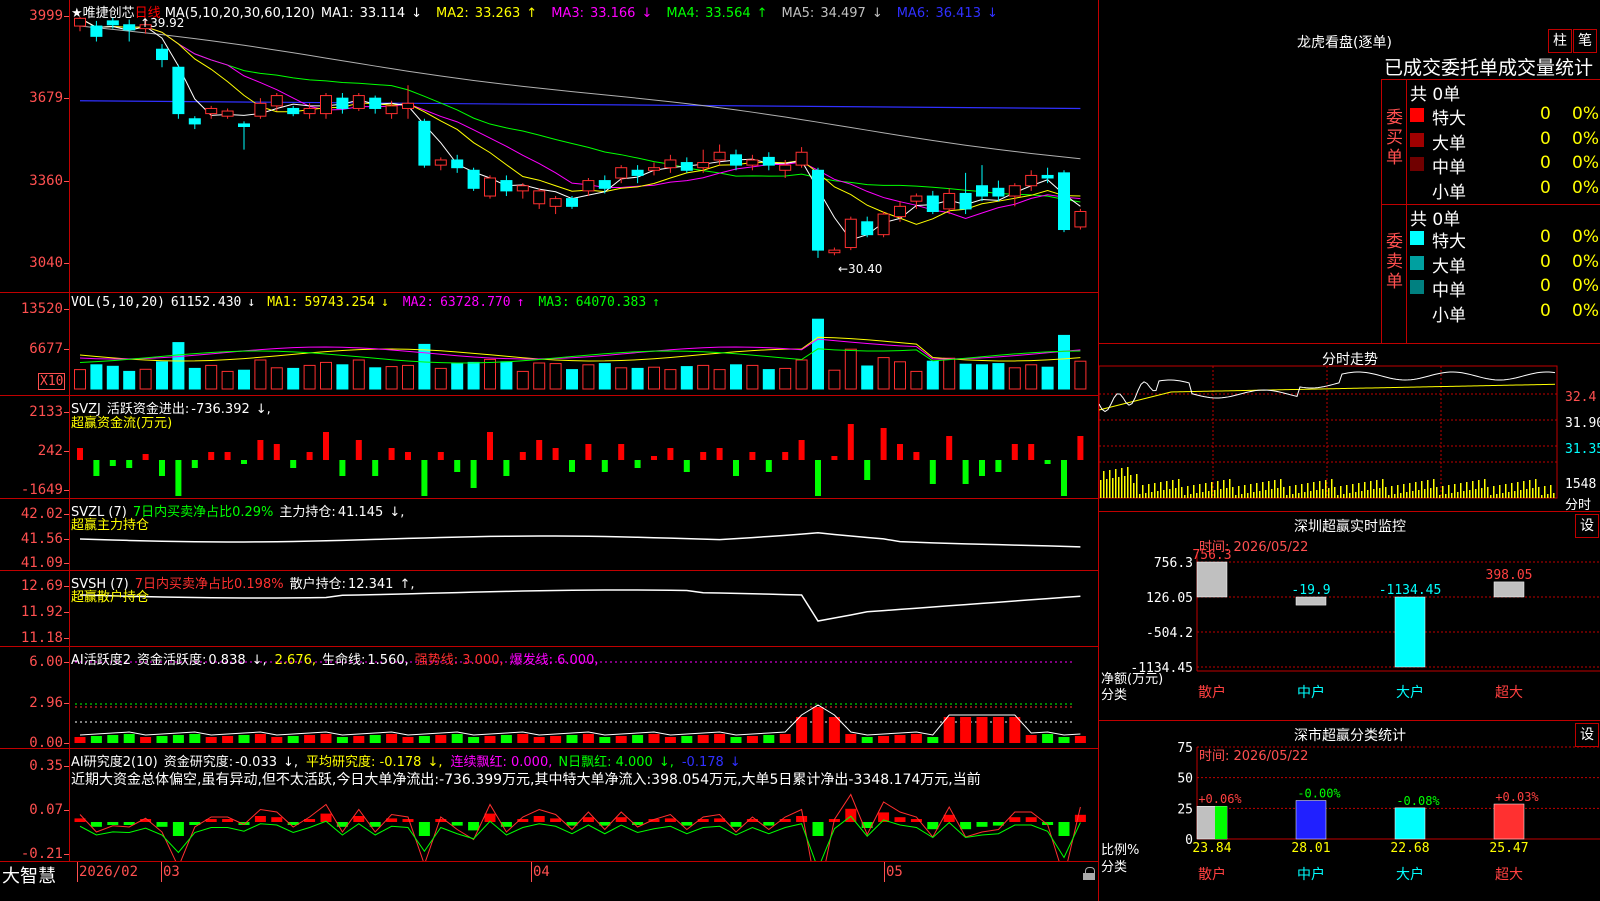 The height and width of the screenshot is (901, 1600). Describe the element at coordinates (331, 302) in the screenshot. I see `vol-ma-value: MA1: 59743.254 ↓` at that location.